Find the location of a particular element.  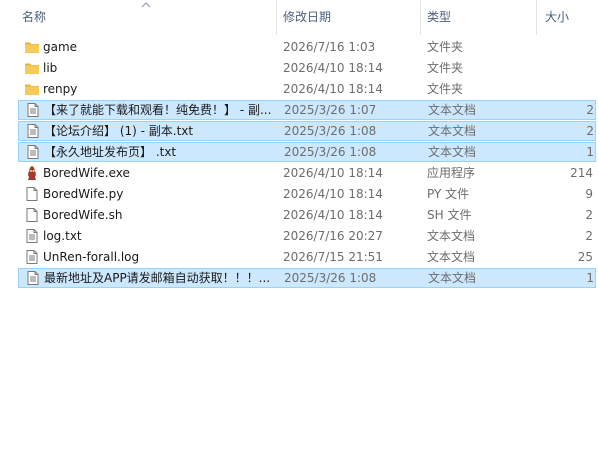

column-header-type: 类型 is located at coordinates (479, 17).